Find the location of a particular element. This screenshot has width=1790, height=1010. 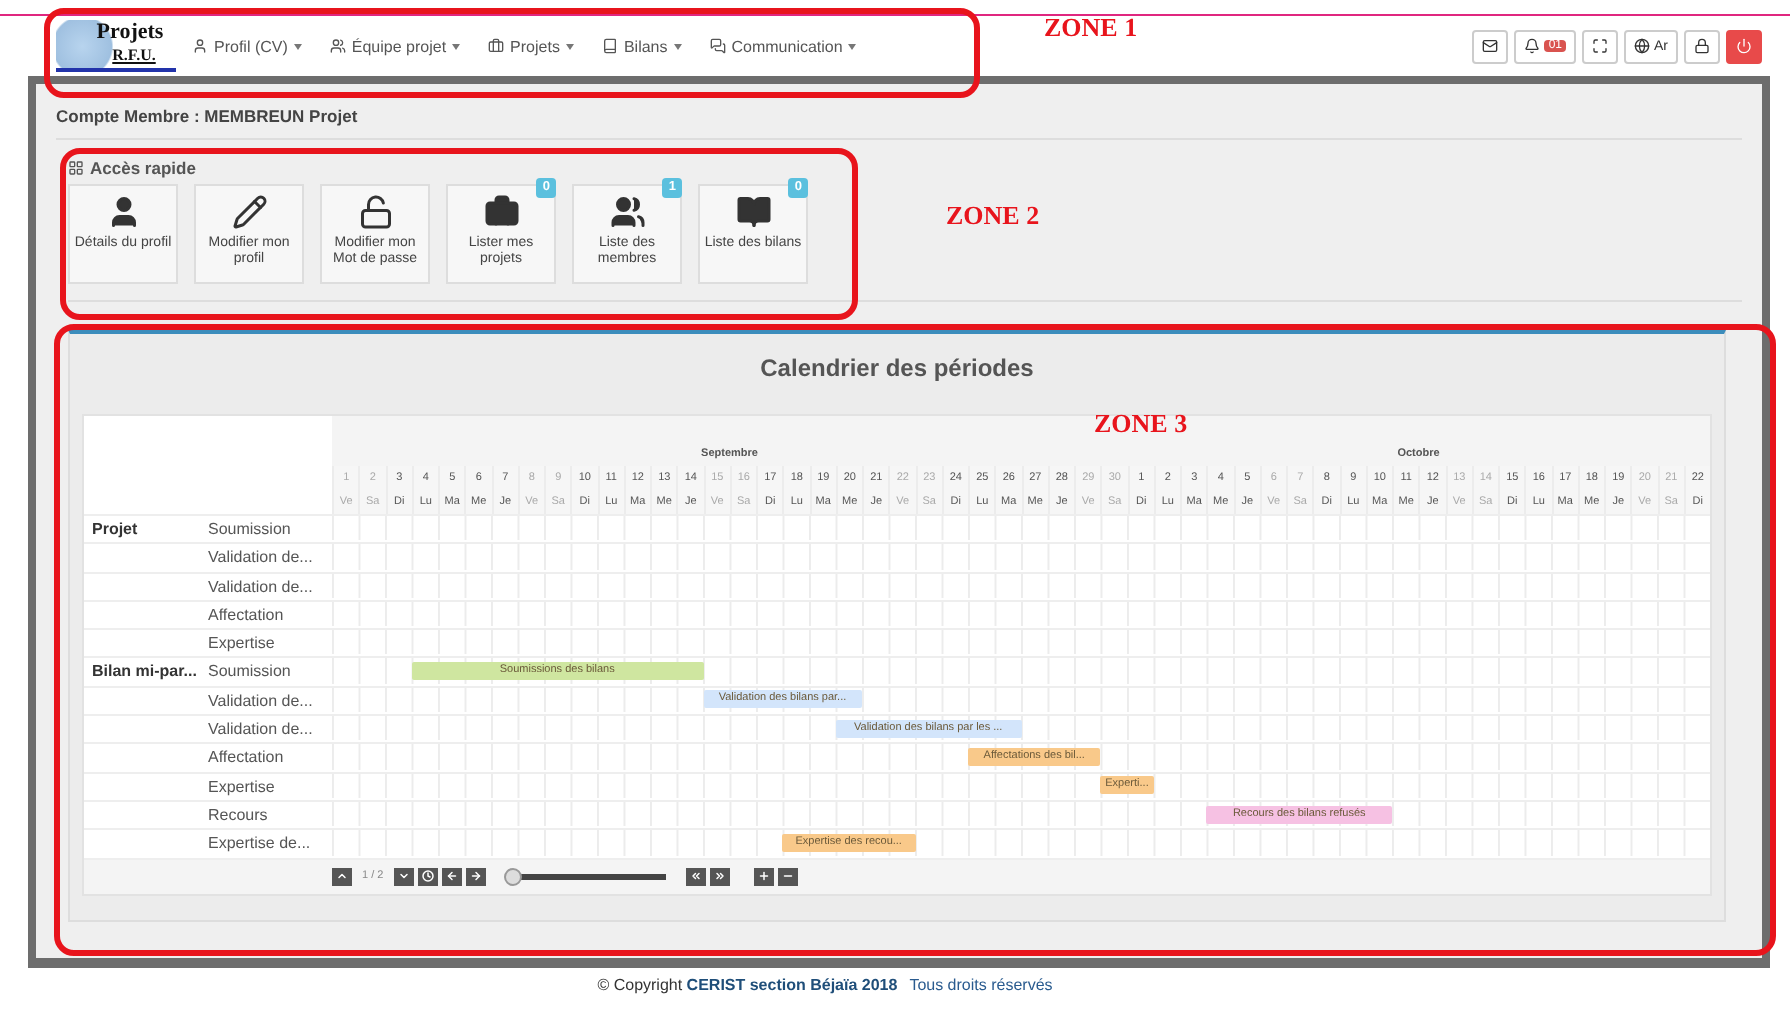

expand-icon is located at coordinates (1600, 46).